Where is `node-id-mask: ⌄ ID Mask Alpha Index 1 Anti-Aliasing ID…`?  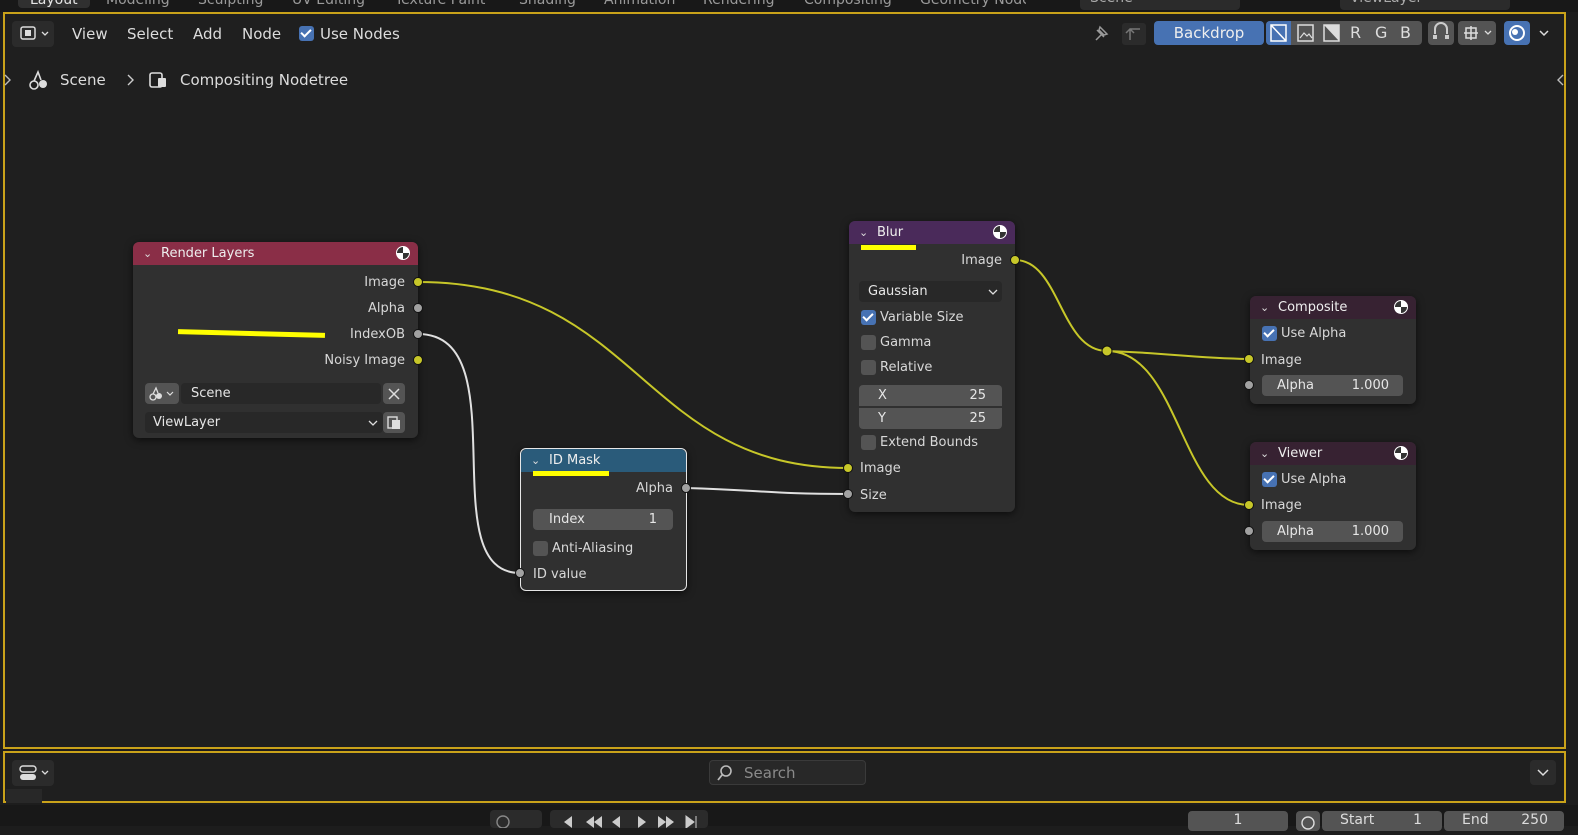
node-id-mask: ⌄ ID Mask Alpha Index 1 Anti-Aliasing ID… is located at coordinates (603, 519).